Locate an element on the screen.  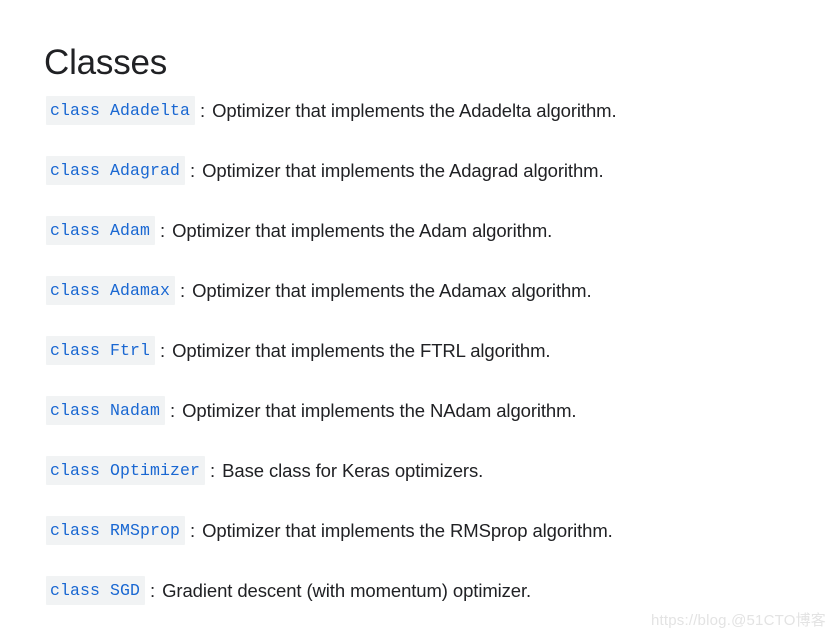
class-link-optimizer: class Optimizer is located at coordinates (126, 470).